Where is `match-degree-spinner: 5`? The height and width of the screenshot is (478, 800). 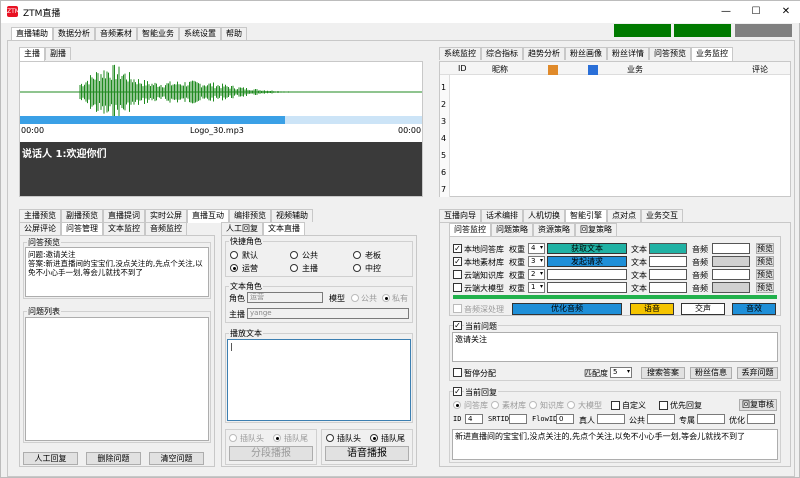
match-degree-spinner: 5 is located at coordinates (621, 372).